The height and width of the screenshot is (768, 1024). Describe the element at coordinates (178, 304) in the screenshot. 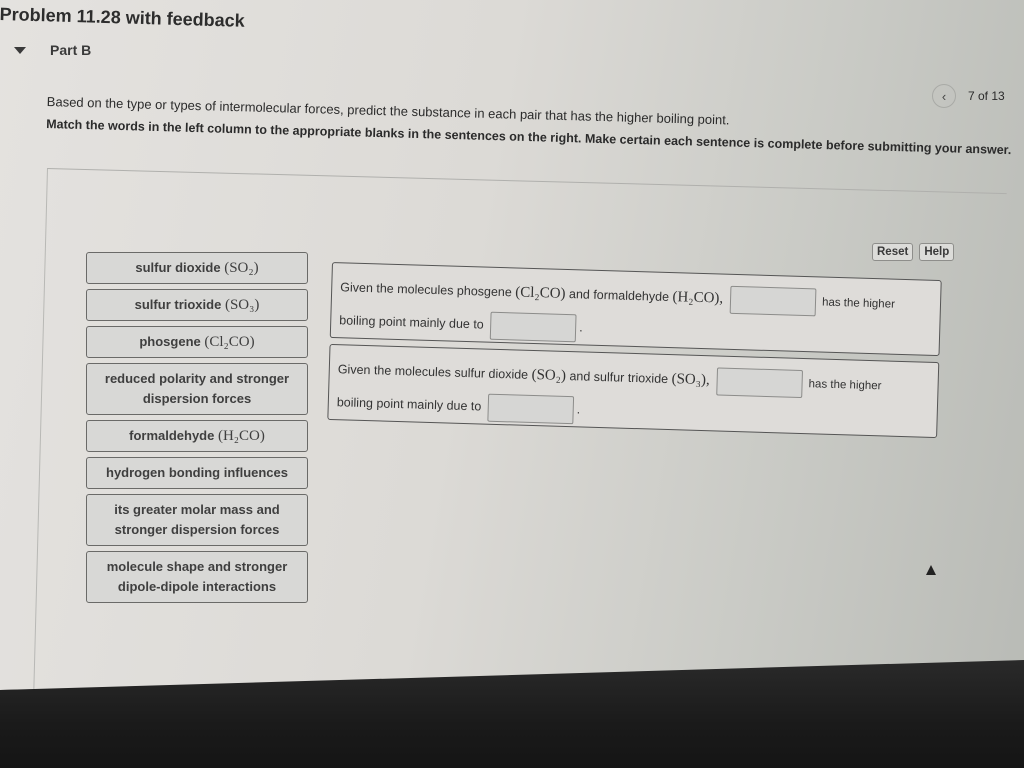

I see `chip-text: sulfur trioxide` at that location.